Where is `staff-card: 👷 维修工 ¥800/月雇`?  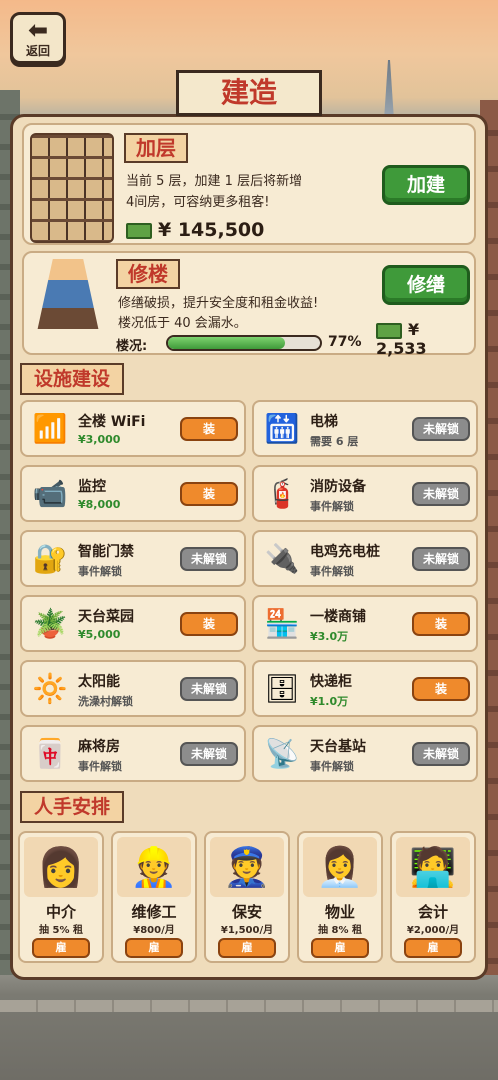
staff-card: 👷 维修工 ¥800/月雇 is located at coordinates (154, 897).